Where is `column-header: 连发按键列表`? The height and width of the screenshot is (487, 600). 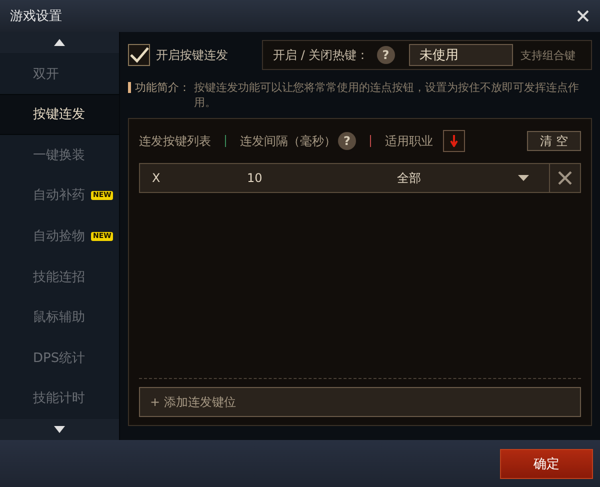
column-header: 连发按键列表 is located at coordinates (175, 141).